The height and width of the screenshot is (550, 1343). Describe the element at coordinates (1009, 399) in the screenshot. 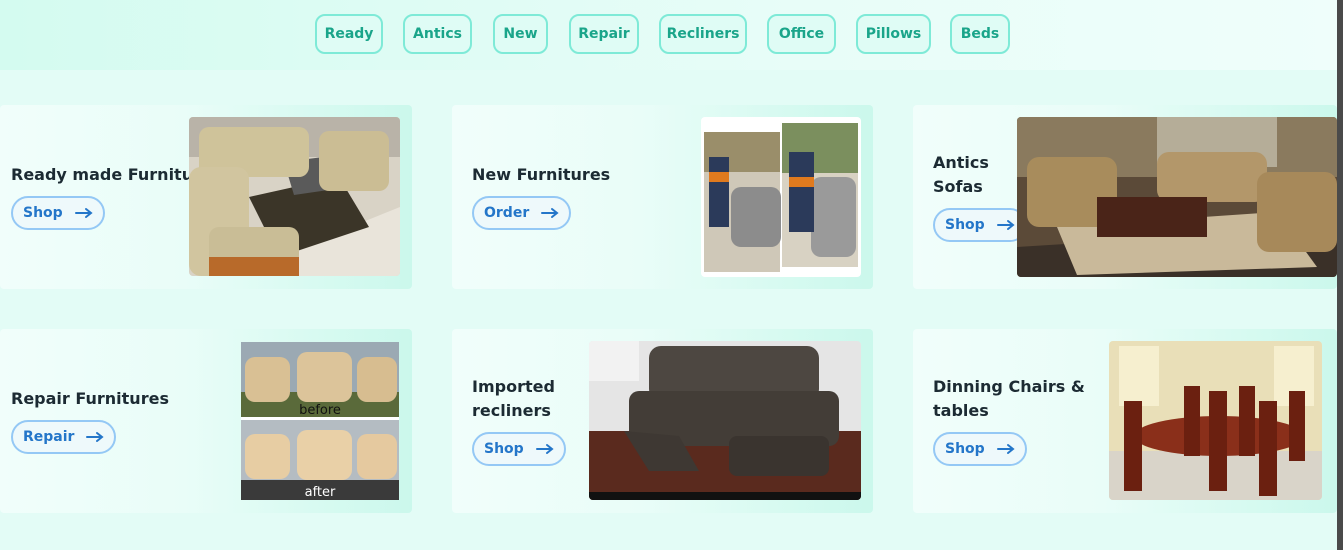

I see `card-title: Dinning Chairs & tables` at that location.